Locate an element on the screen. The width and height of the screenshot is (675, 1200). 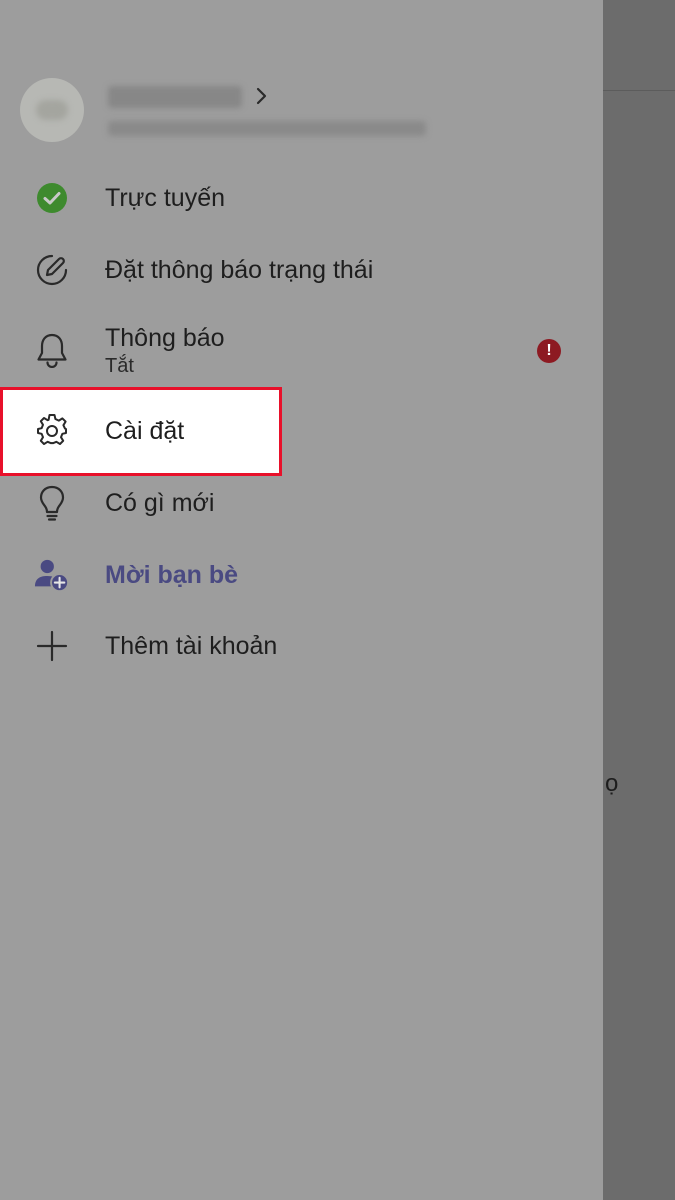
person-add-icon is located at coordinates (52, 575).